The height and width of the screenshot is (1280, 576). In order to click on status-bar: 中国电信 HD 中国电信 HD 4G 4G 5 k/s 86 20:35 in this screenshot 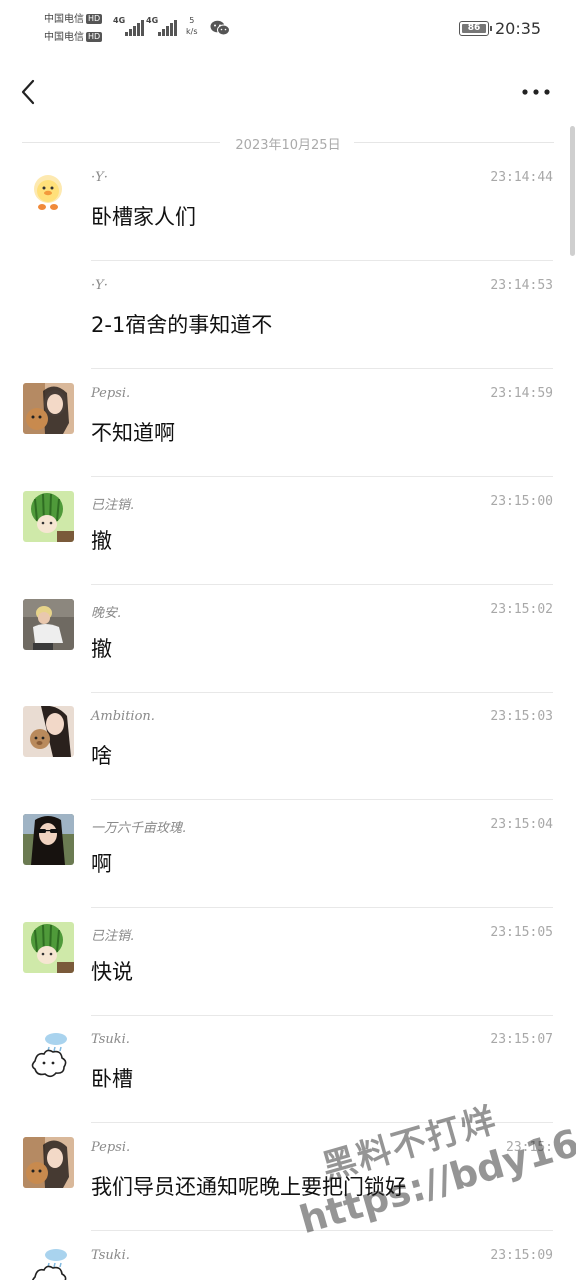, I will do `click(288, 29)`.